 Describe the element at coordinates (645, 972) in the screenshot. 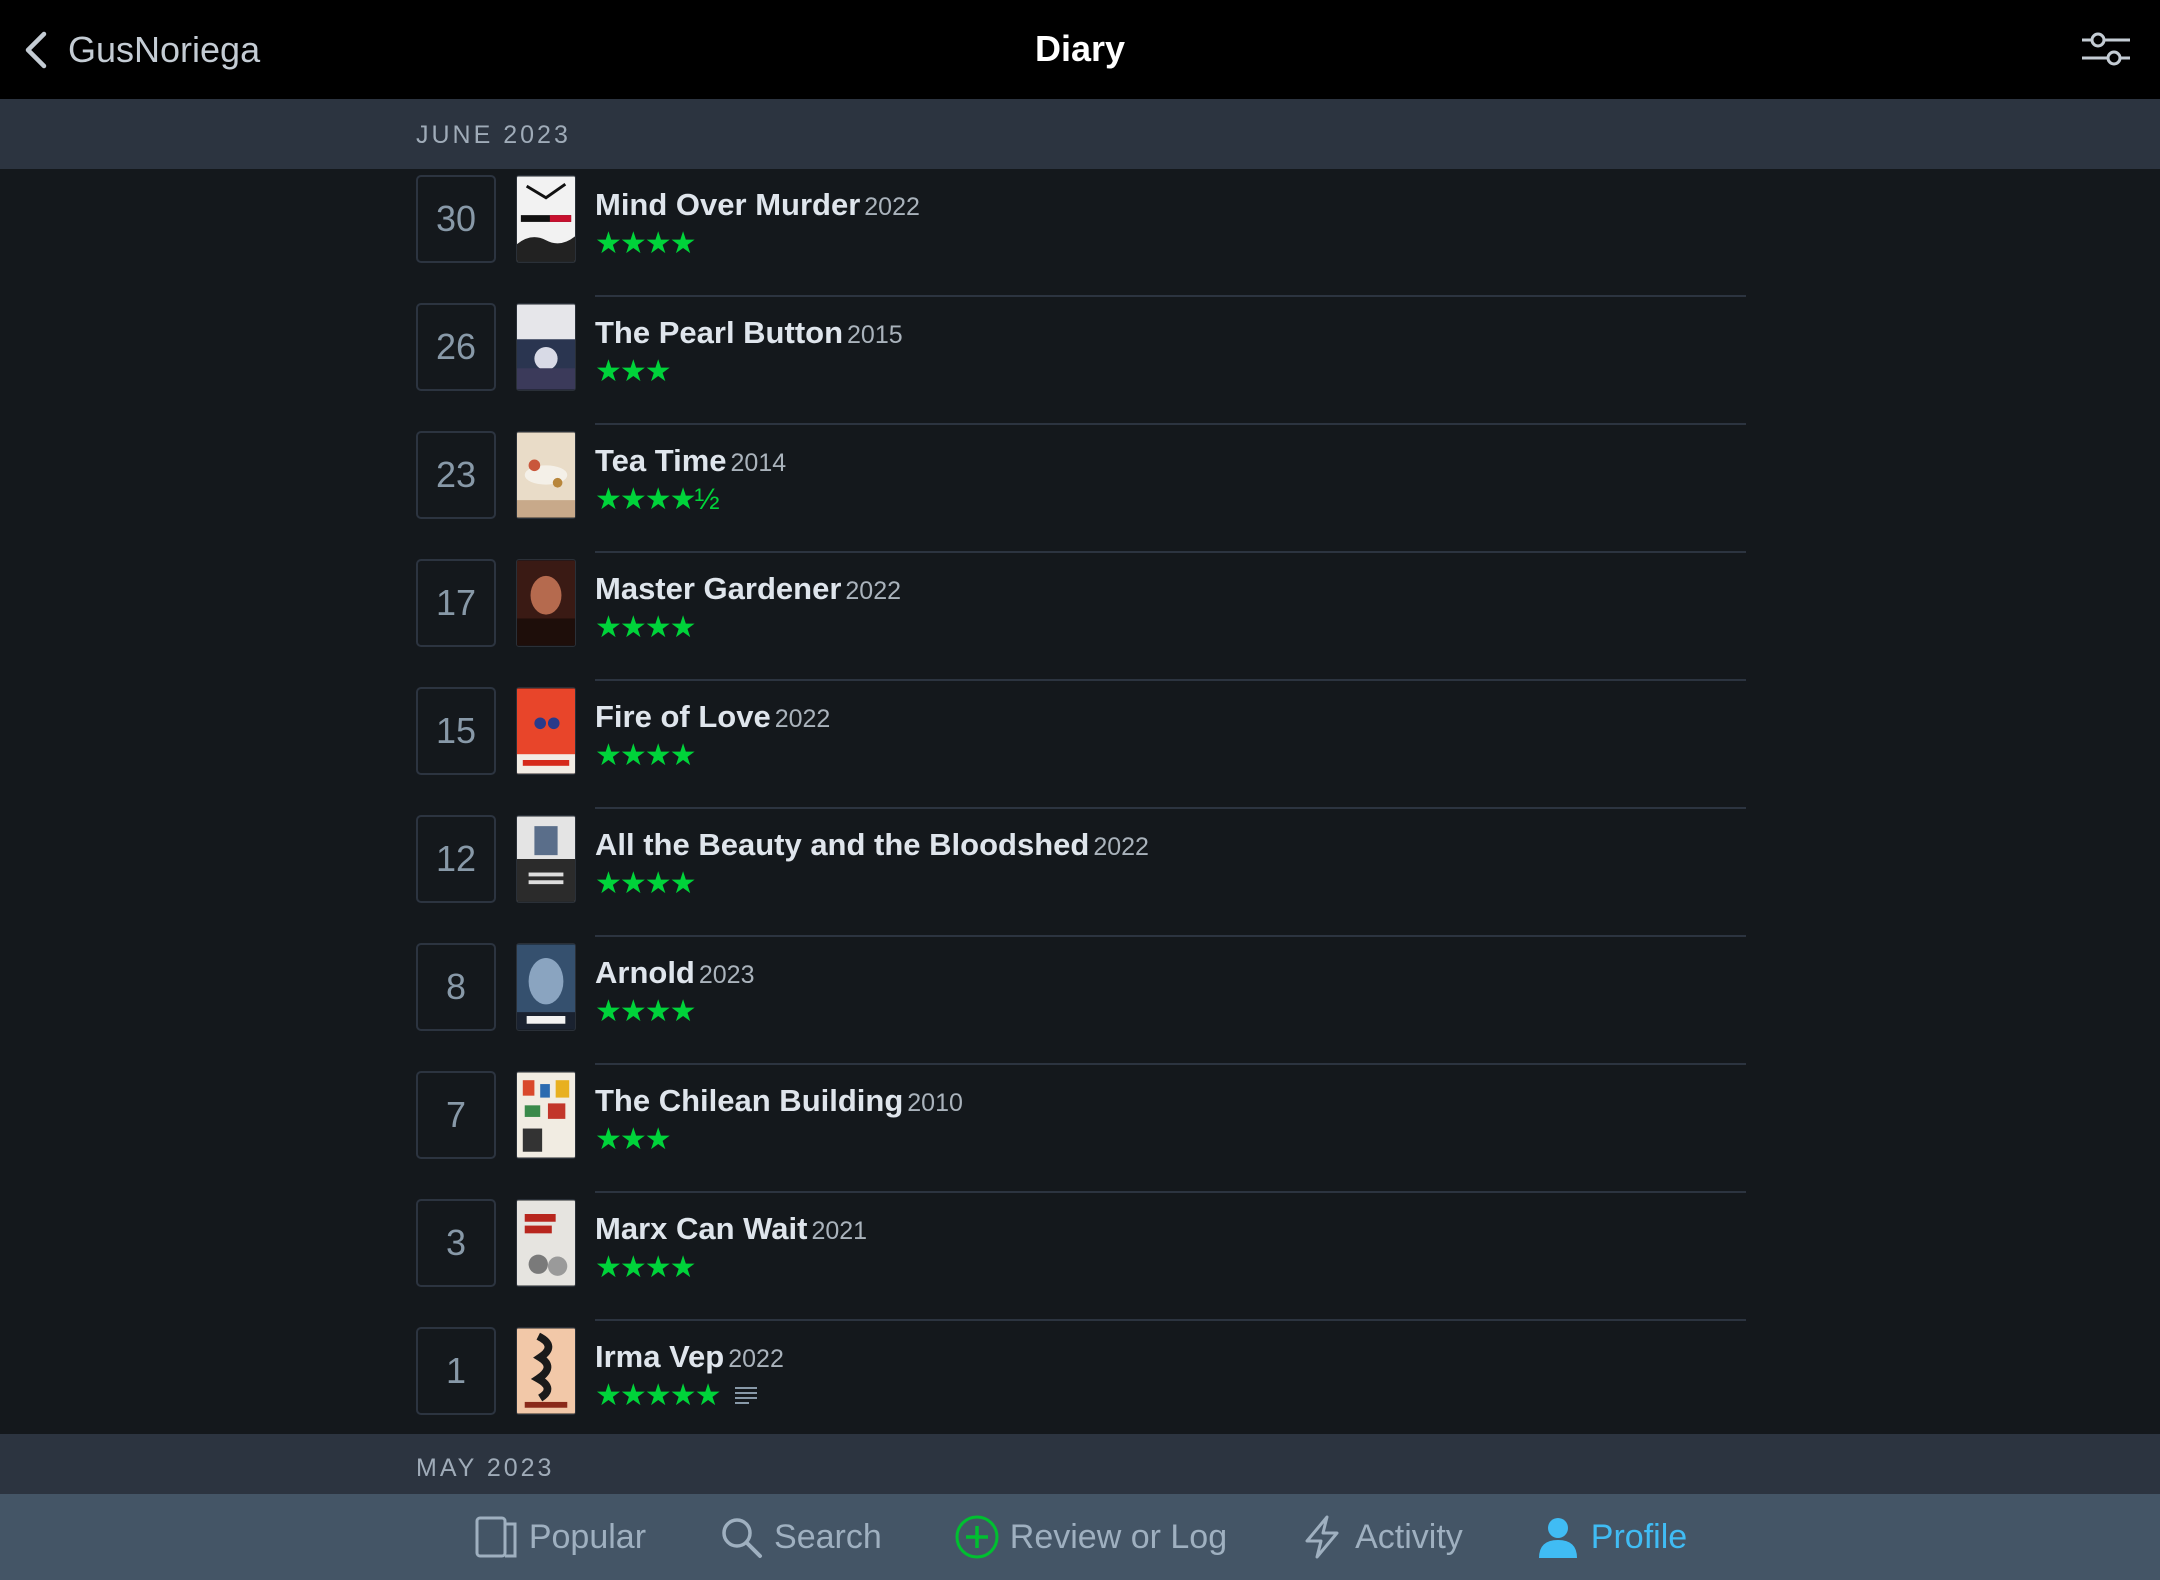

I see `film-title: Arnold` at that location.